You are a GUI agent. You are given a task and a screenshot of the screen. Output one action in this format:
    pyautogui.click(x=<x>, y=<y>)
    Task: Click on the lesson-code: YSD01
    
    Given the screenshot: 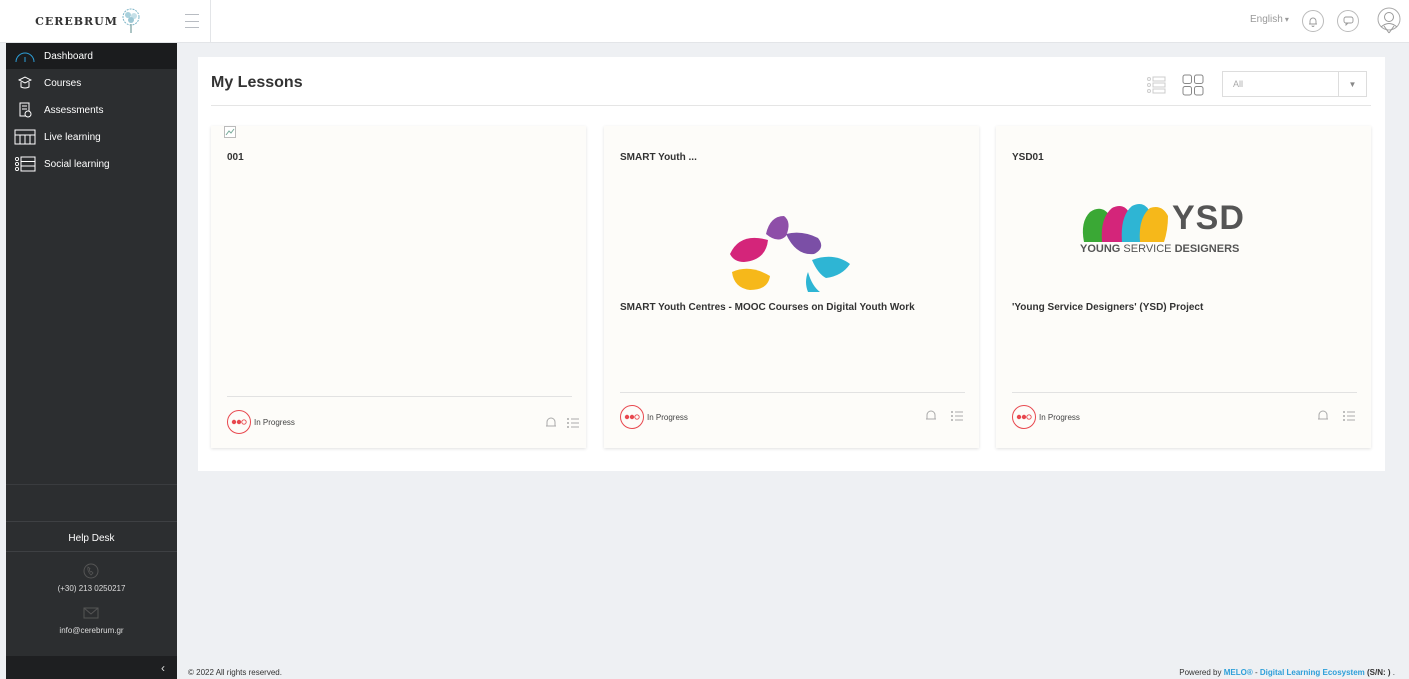 What is the action you would take?
    pyautogui.click(x=1028, y=157)
    